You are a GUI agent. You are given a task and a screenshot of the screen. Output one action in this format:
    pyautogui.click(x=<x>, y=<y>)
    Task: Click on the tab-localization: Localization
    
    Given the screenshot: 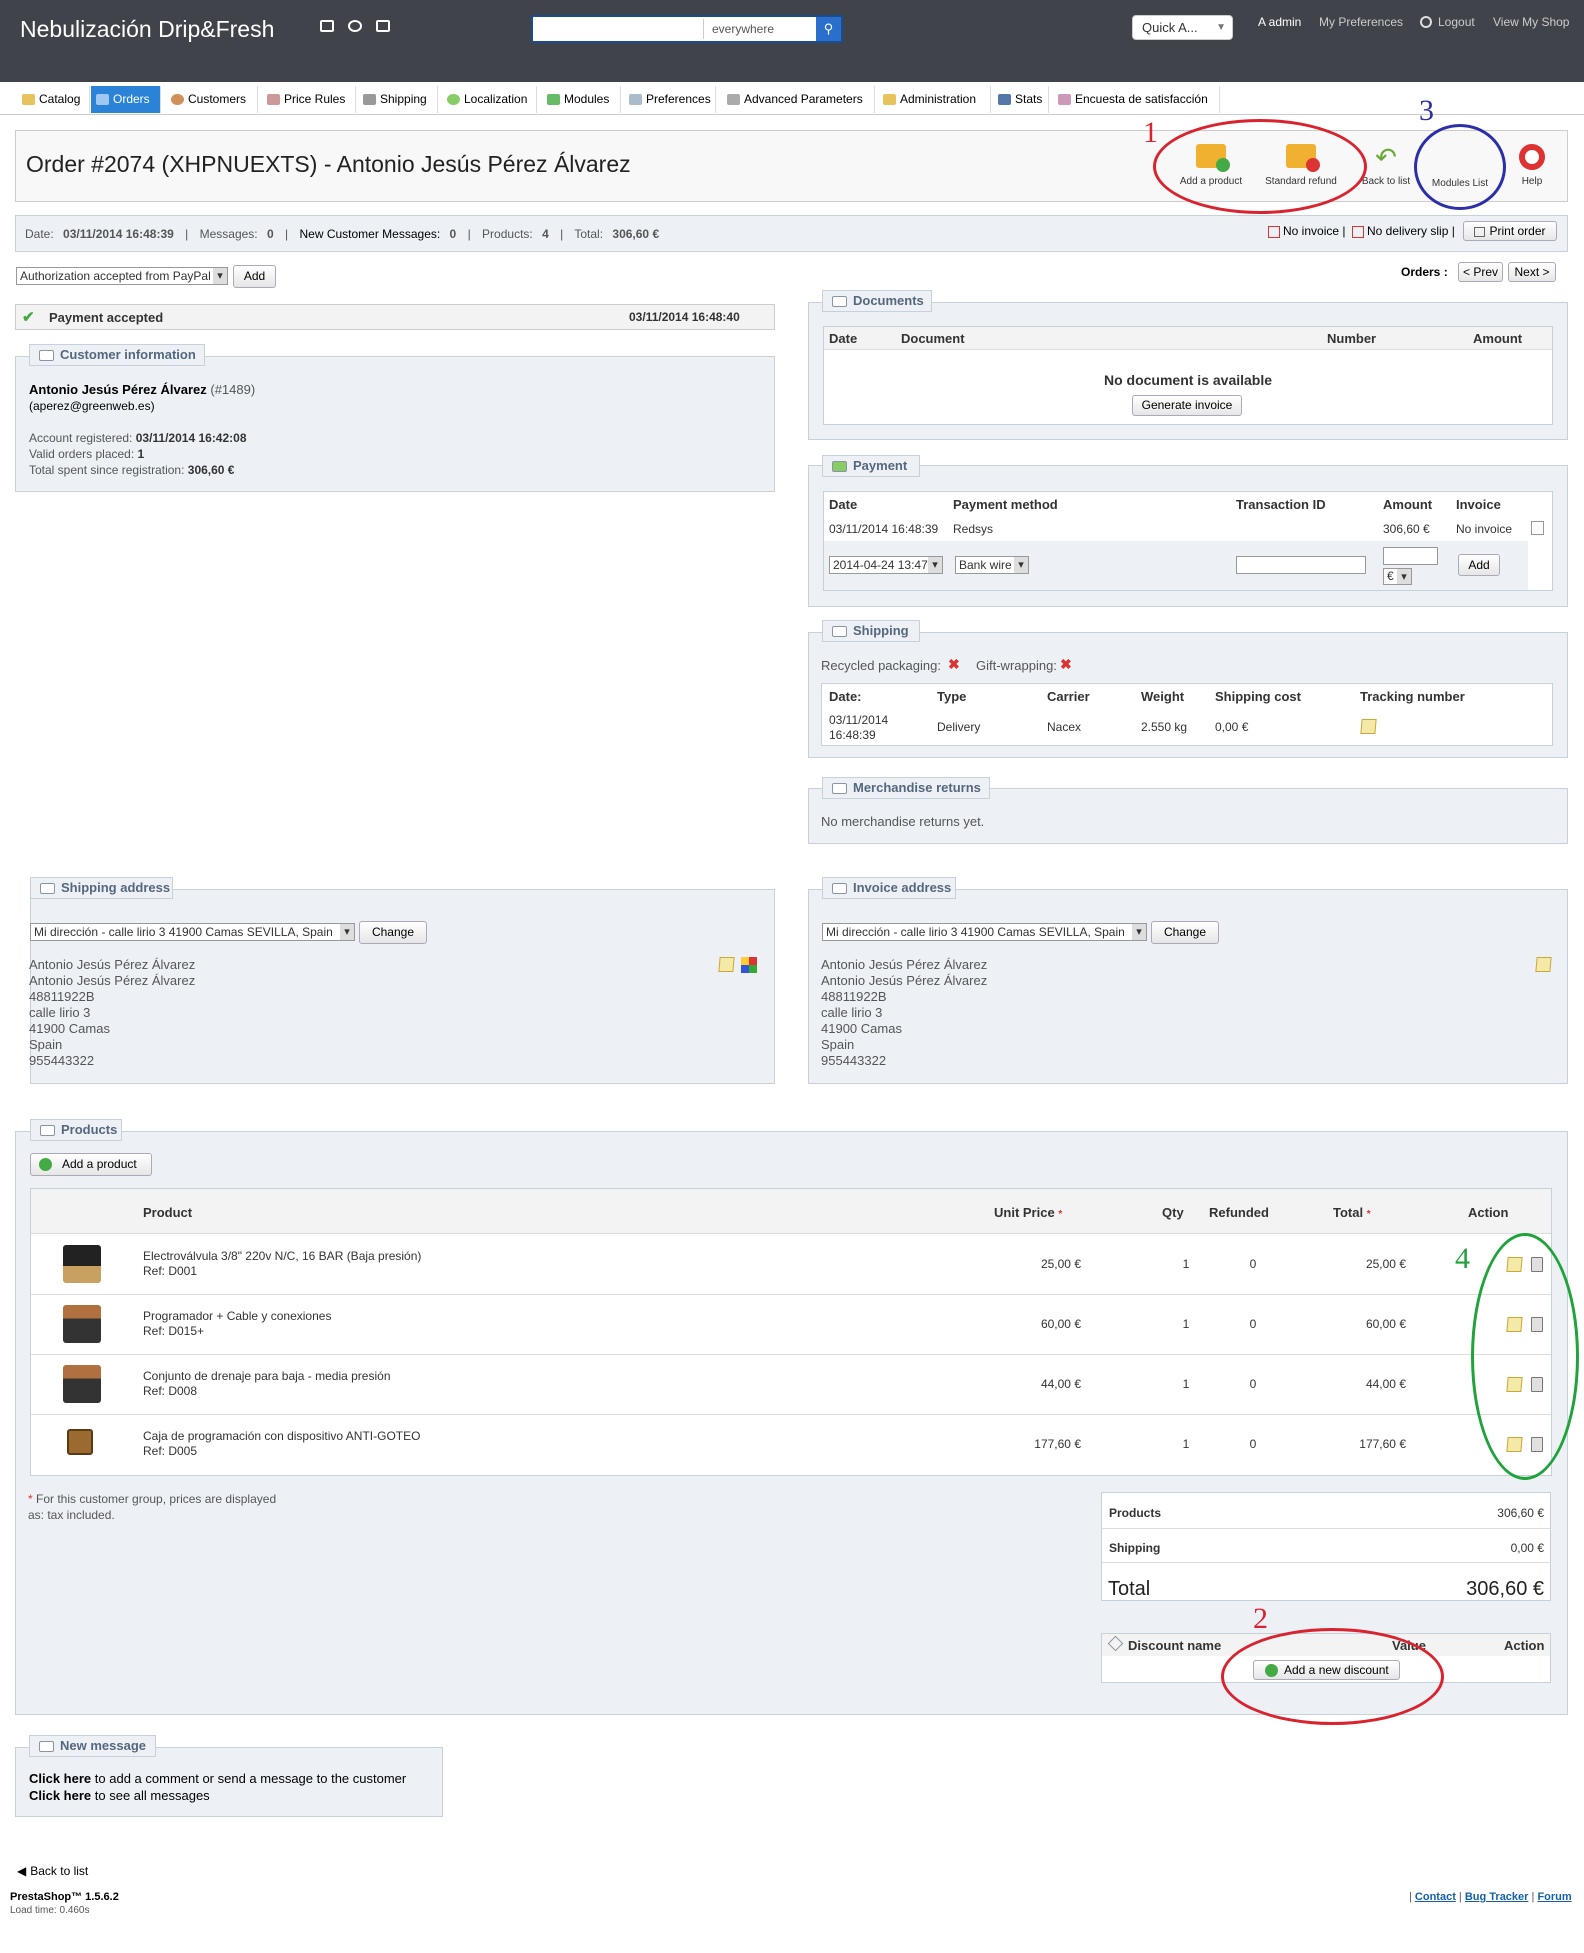 What is the action you would take?
    pyautogui.click(x=489, y=99)
    